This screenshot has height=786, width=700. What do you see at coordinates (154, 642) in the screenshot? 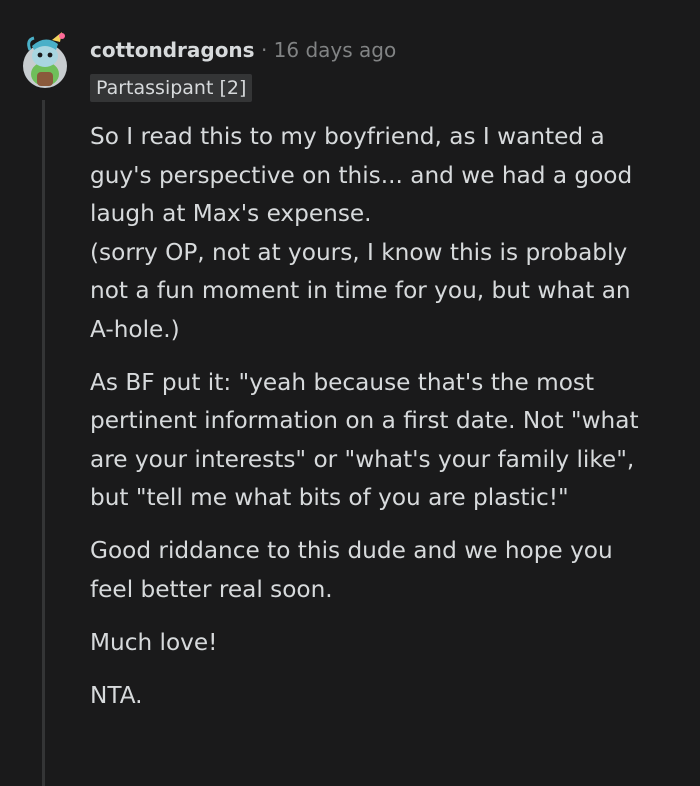
I see `comment-paragraph: Much love!` at bounding box center [154, 642].